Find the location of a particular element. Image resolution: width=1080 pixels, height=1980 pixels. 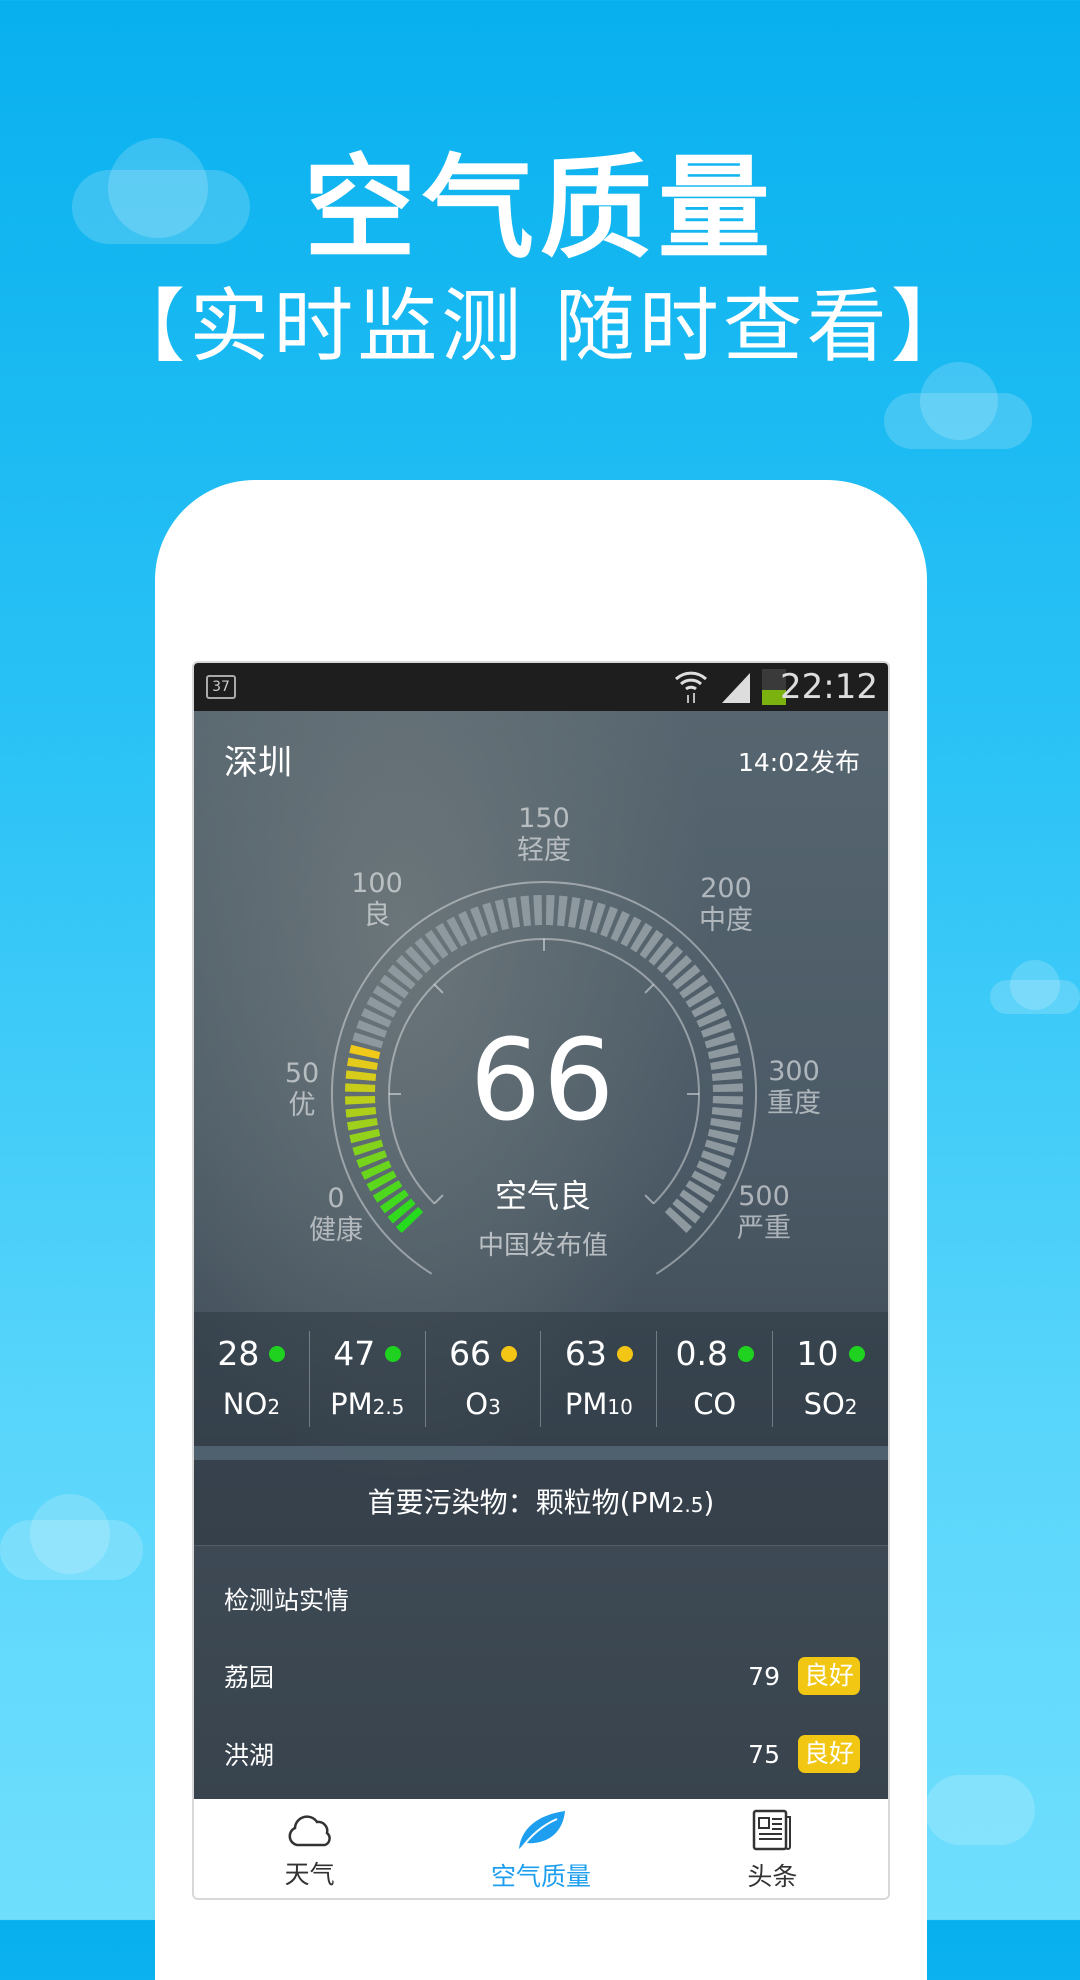

pollutant-cell: 66 O3 is located at coordinates (482, 1379).